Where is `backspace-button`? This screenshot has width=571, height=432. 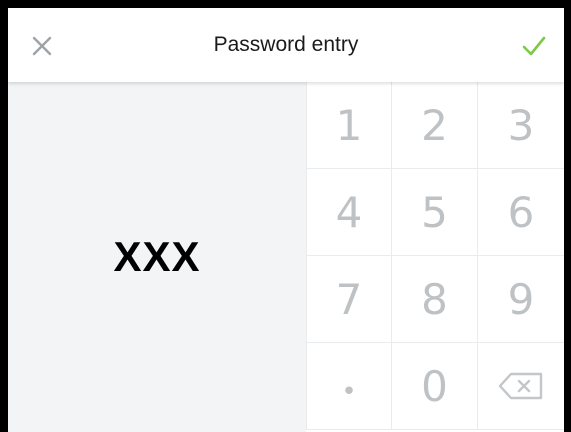 backspace-button is located at coordinates (521, 386).